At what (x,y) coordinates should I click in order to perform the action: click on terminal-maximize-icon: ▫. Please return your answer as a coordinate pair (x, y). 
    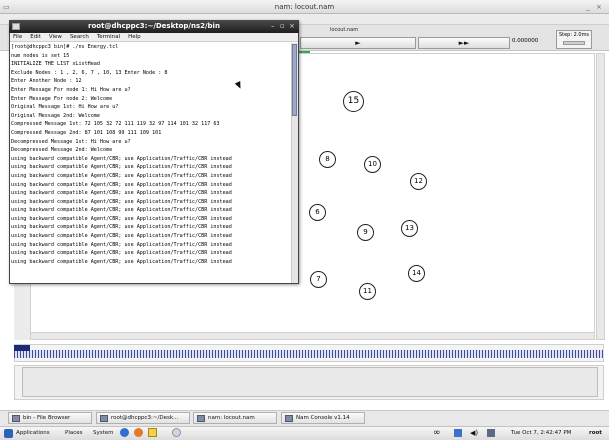
    Looking at the image, I should click on (282, 26).